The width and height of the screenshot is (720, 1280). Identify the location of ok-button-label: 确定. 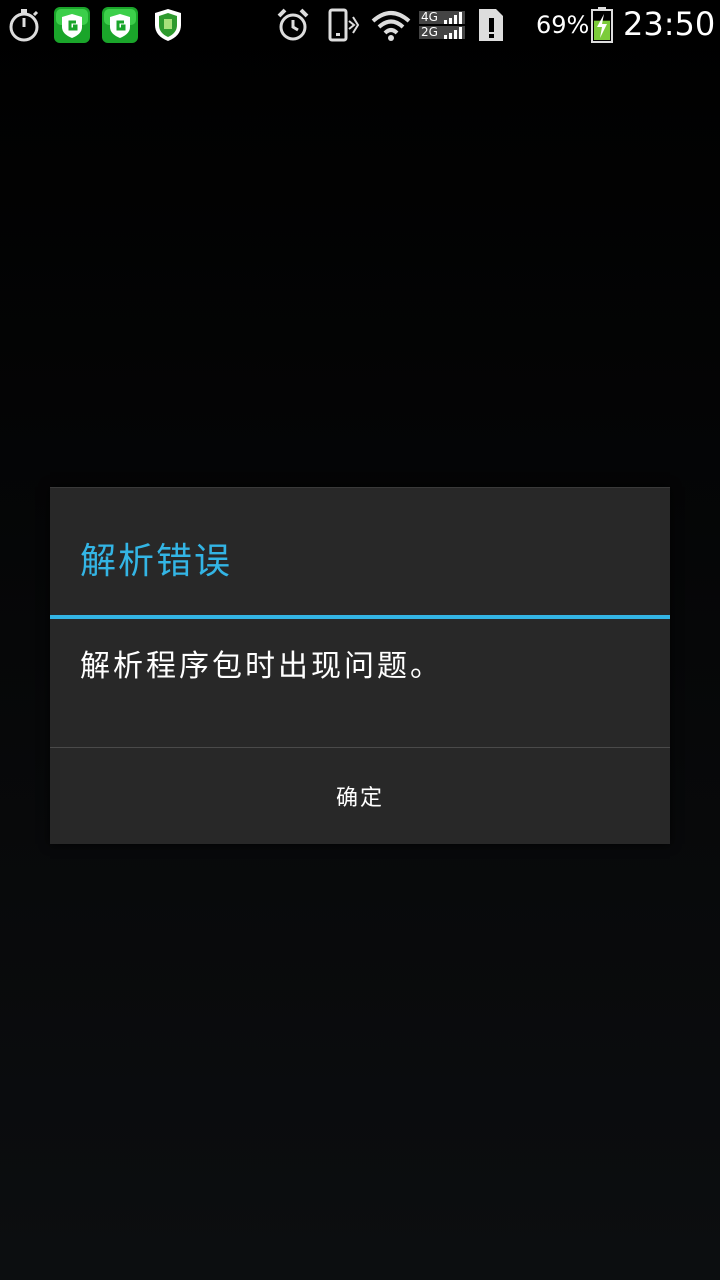
(359, 798).